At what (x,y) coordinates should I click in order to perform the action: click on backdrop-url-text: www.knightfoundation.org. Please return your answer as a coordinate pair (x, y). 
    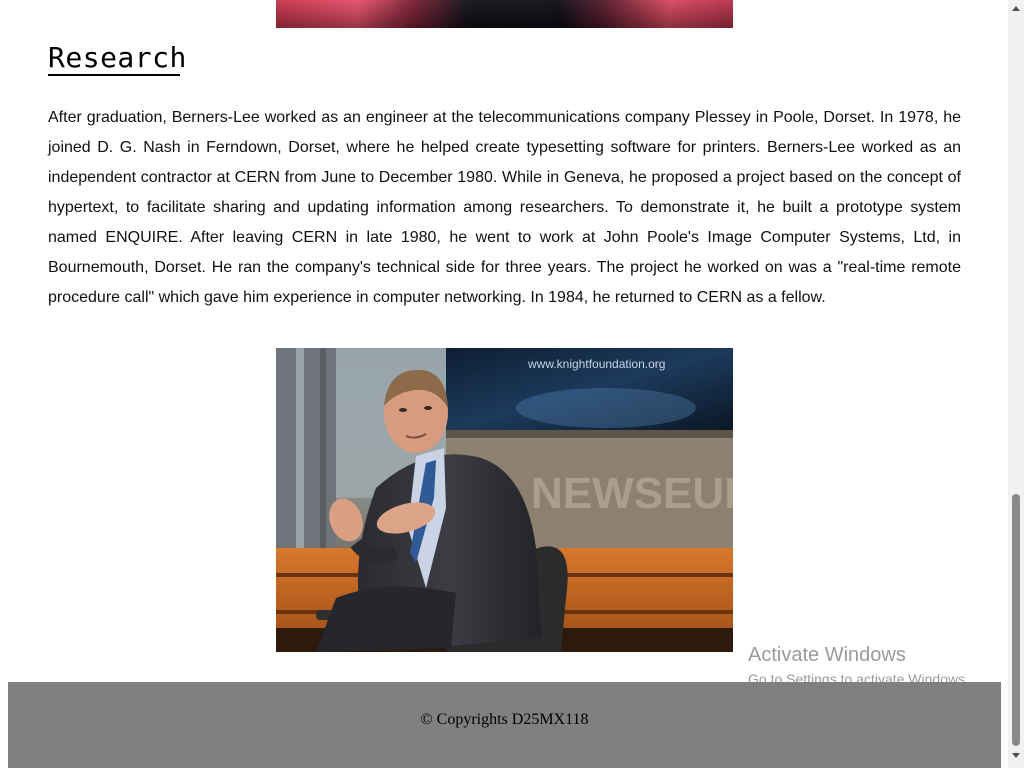
    Looking at the image, I should click on (596, 364).